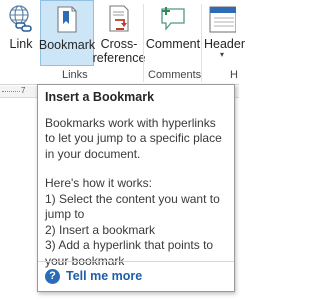 Image resolution: width=320 pixels, height=300 pixels. I want to click on tell-me-more-link: ? Tell me more, so click(93, 277).